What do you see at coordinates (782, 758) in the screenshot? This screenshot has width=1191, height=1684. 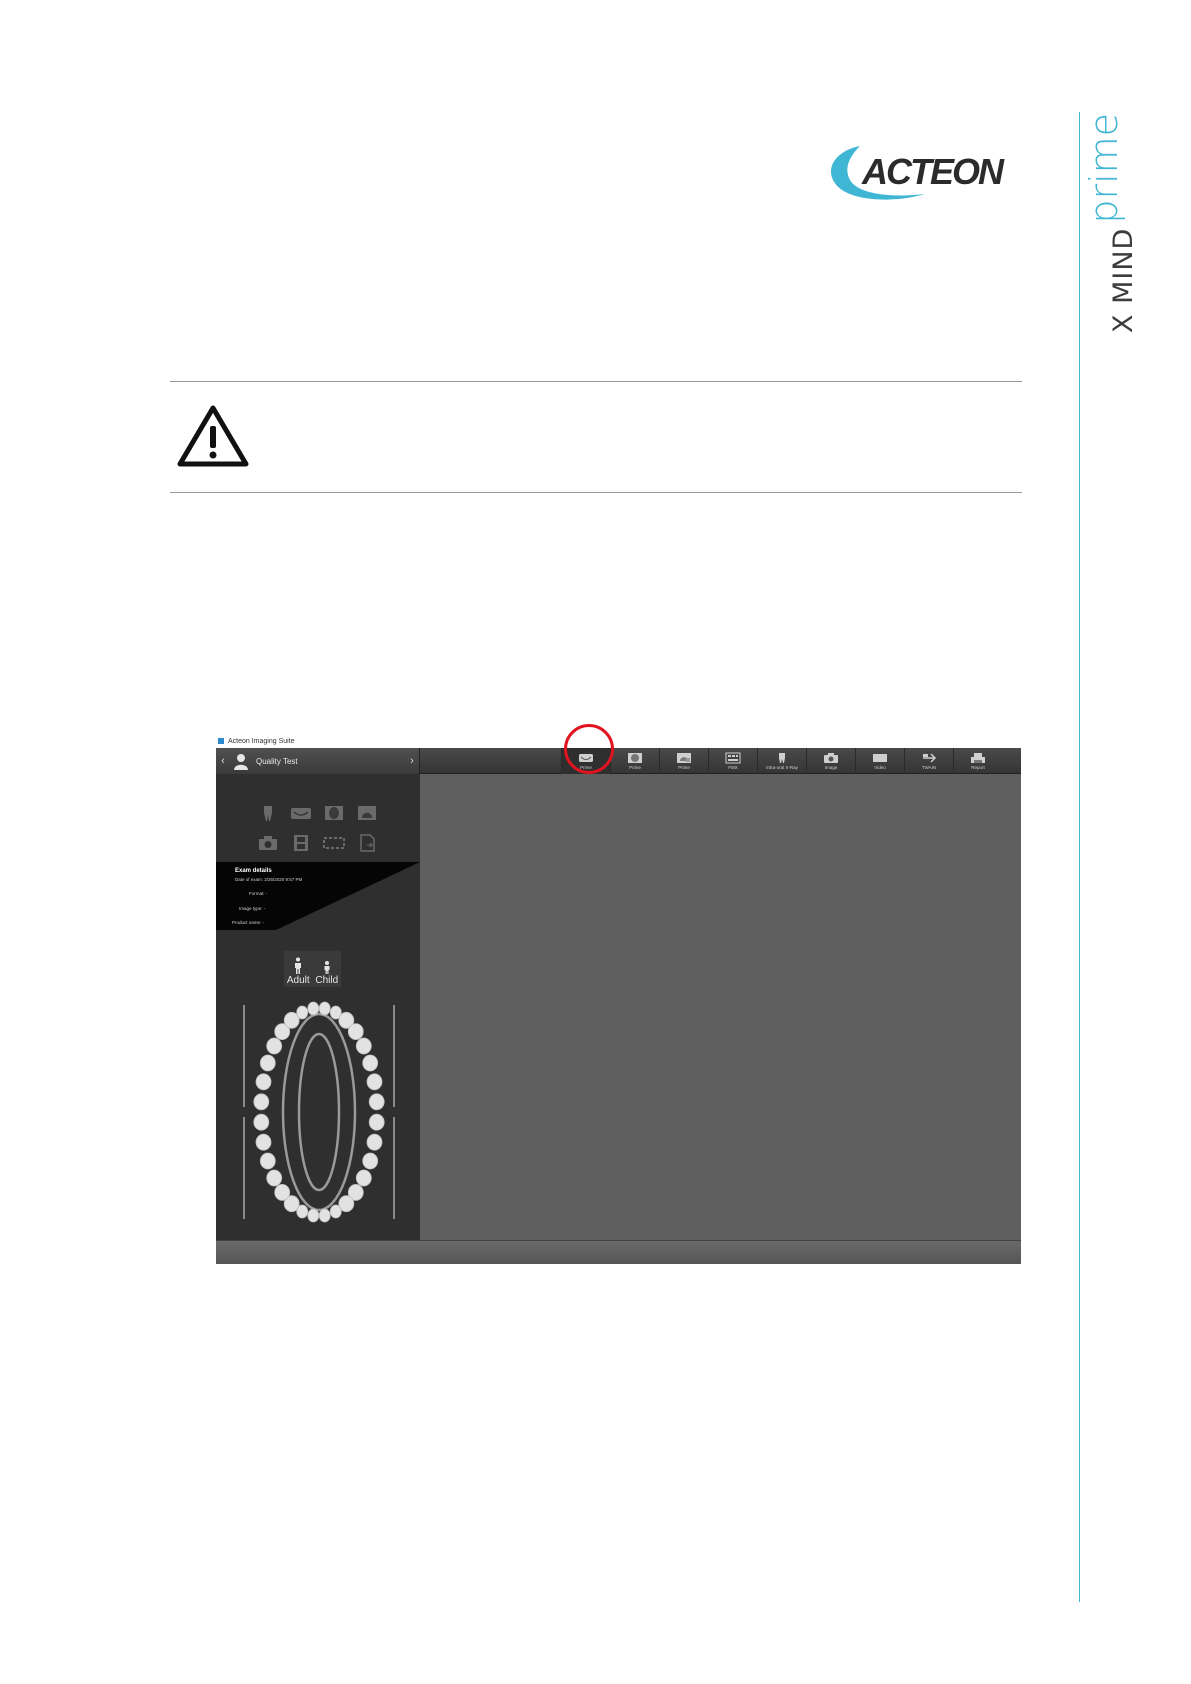 I see `tooth-icon` at bounding box center [782, 758].